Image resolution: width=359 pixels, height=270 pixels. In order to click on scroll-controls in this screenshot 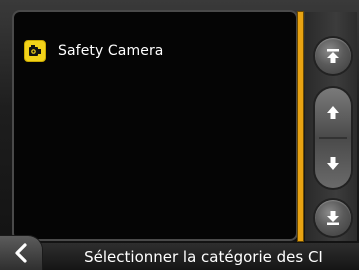, I will do `click(331, 126)`.